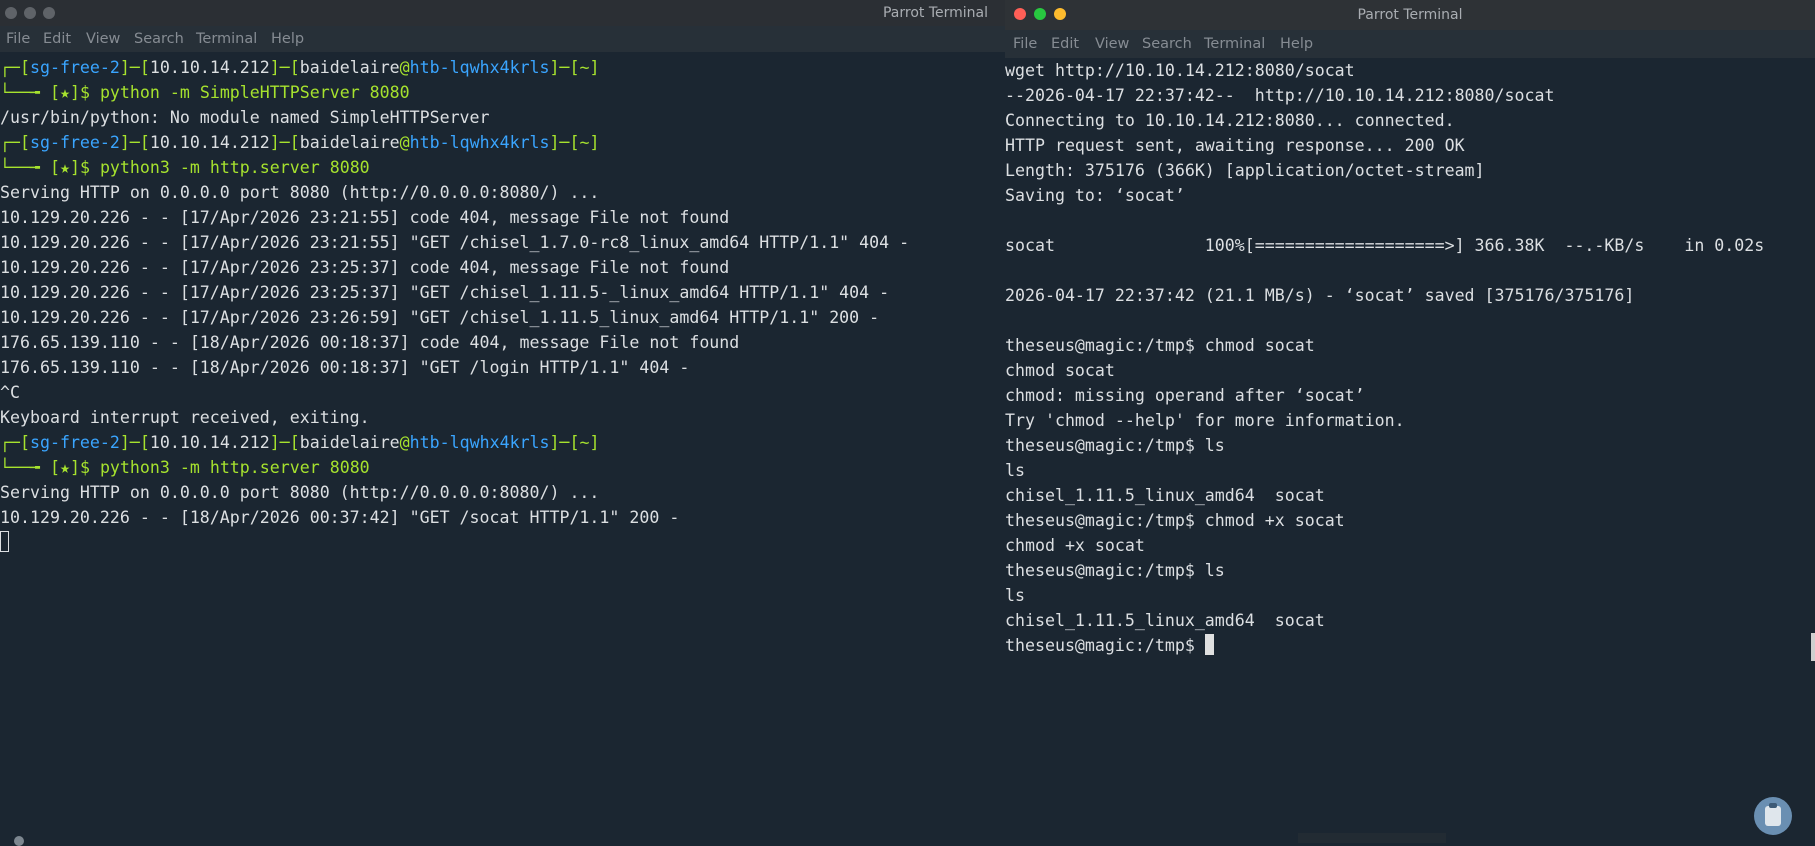 This screenshot has width=1815, height=846. Describe the element at coordinates (1372, 838) in the screenshot. I see `panel-strip` at that location.